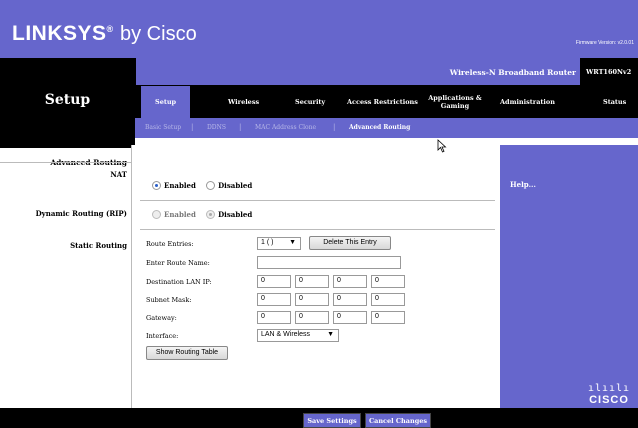 The width and height of the screenshot is (638, 428). I want to click on dest-ip-octet-2: 0, so click(312, 281).